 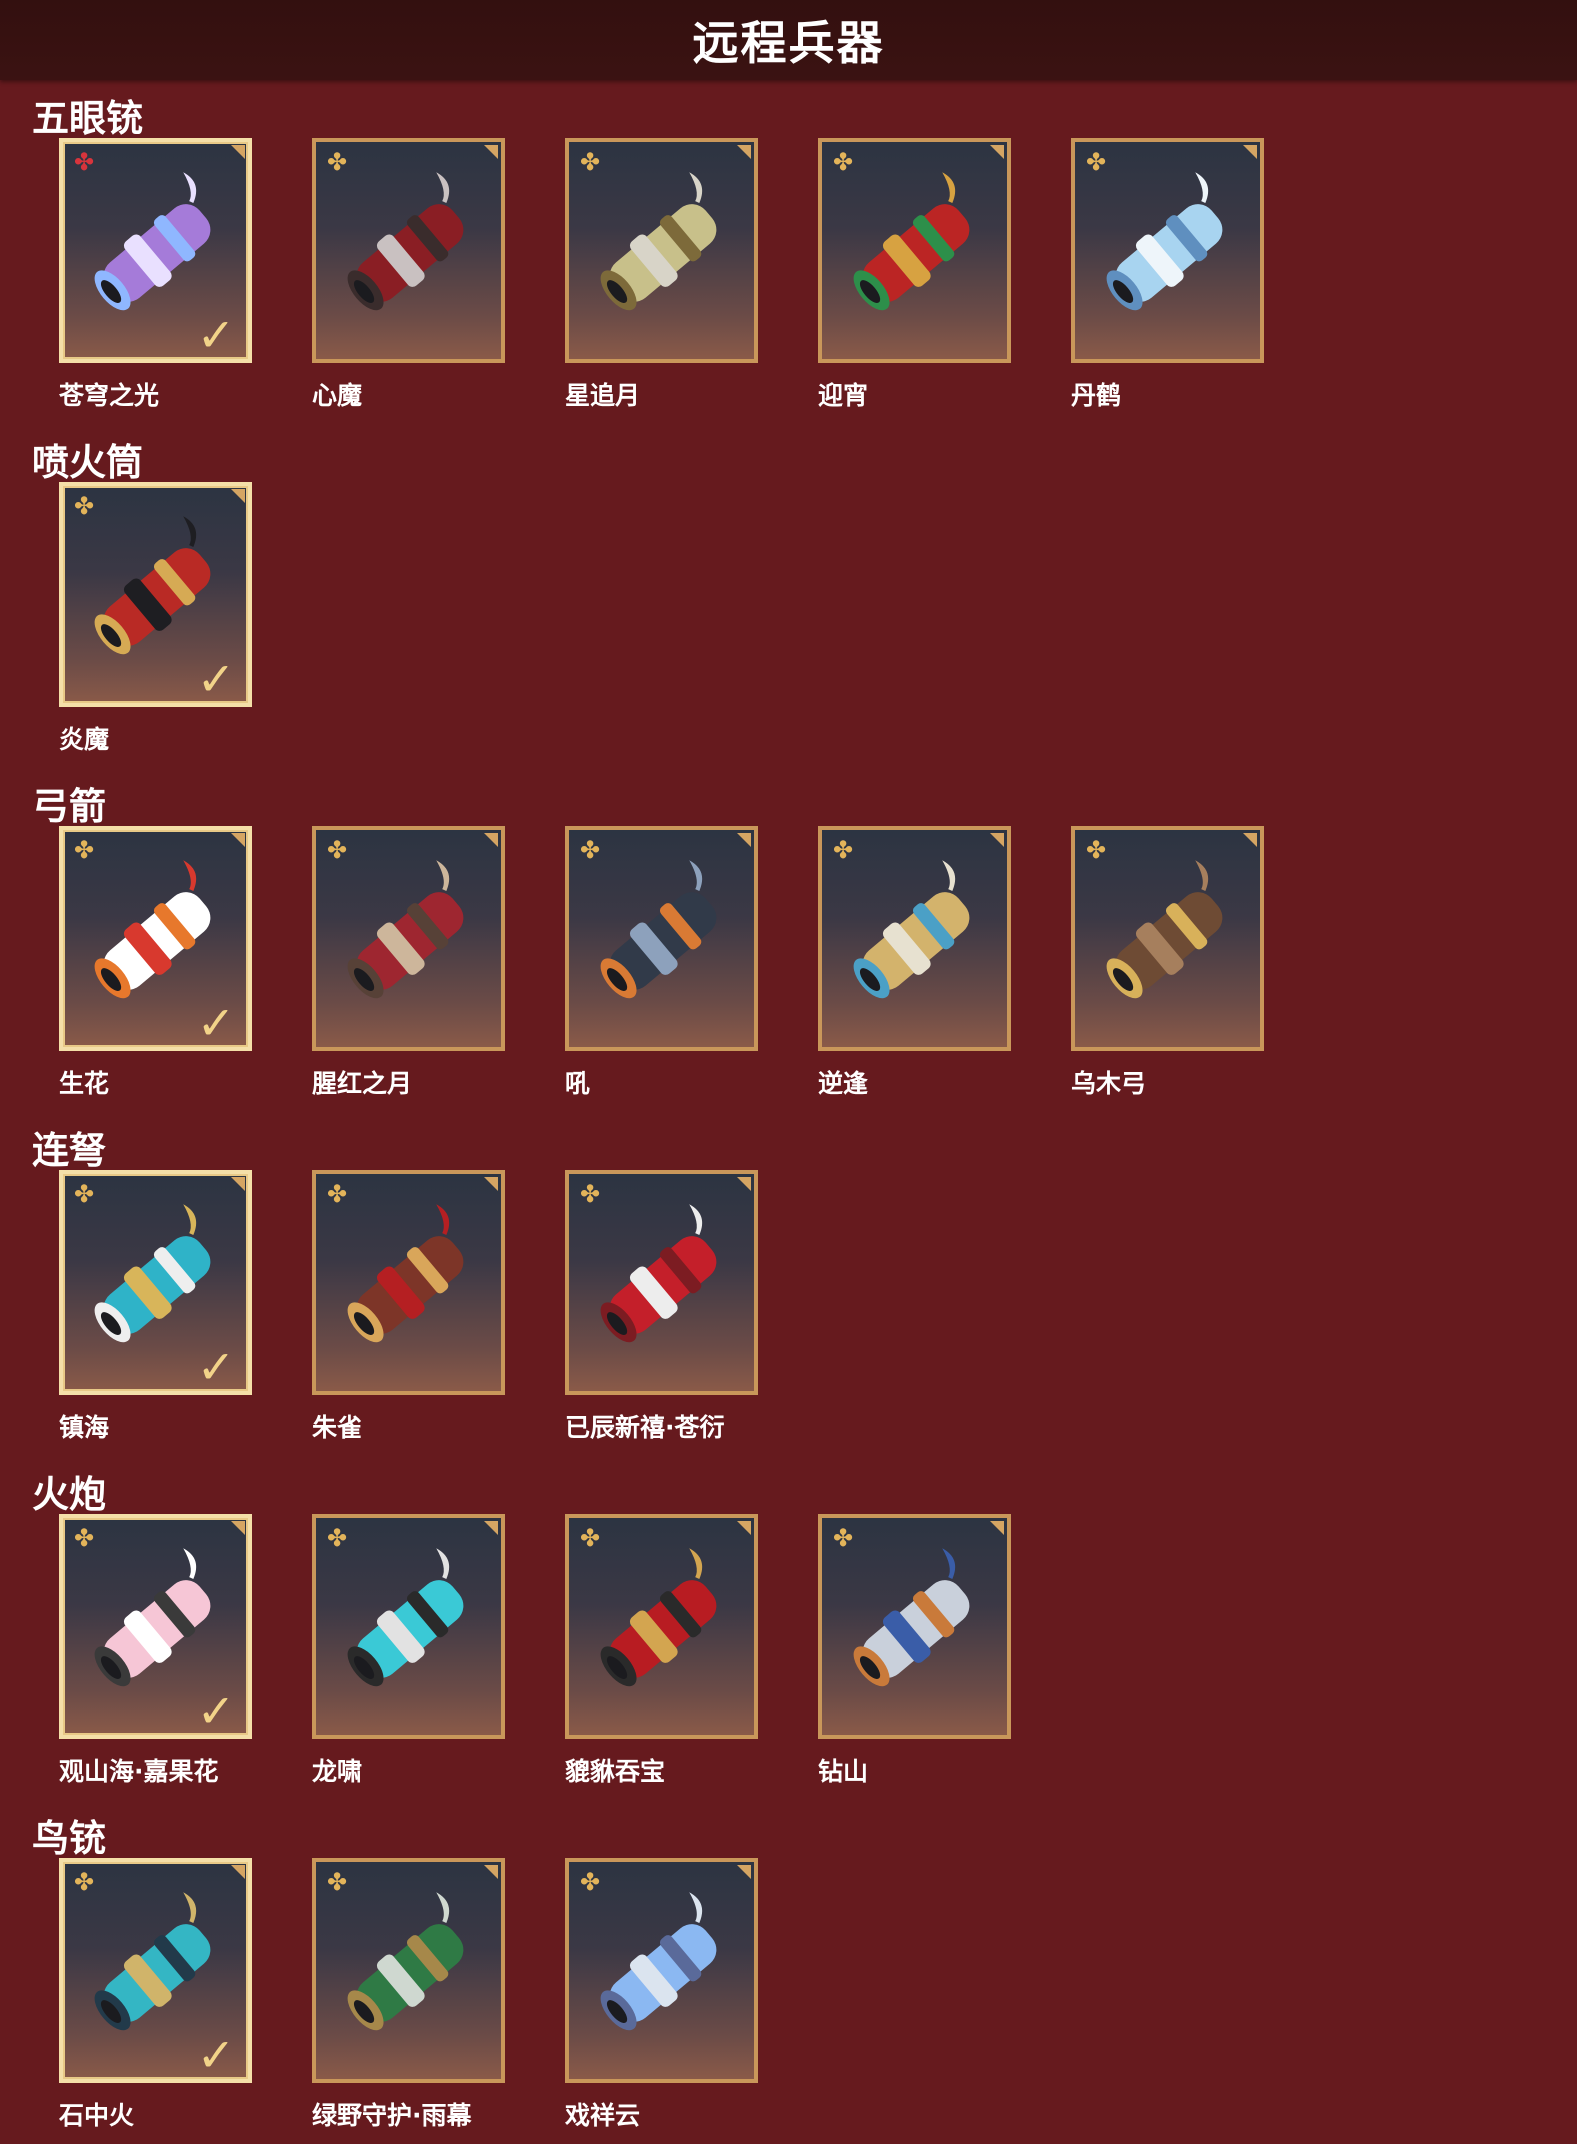 What do you see at coordinates (69, 1494) in the screenshot?
I see `section-title: 火炮` at bounding box center [69, 1494].